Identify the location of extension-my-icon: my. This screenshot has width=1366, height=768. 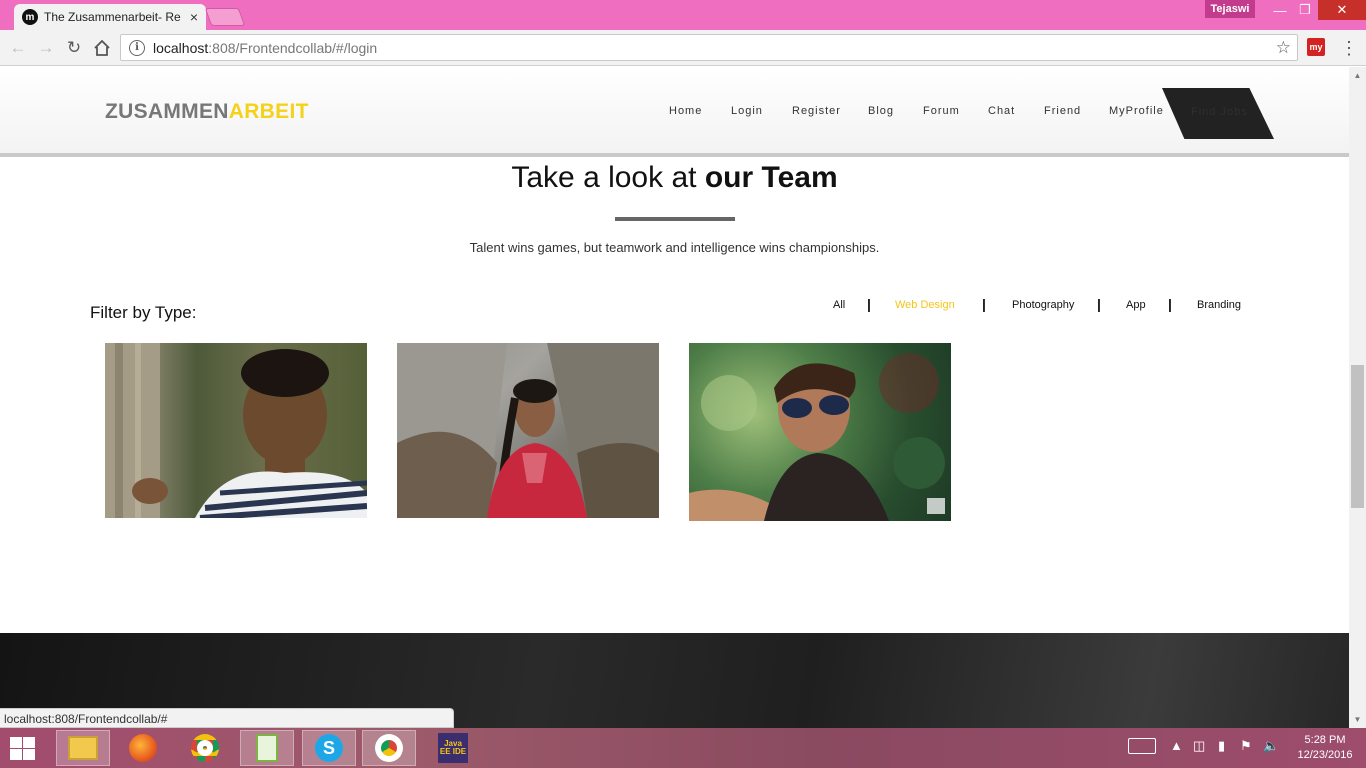
(1316, 47).